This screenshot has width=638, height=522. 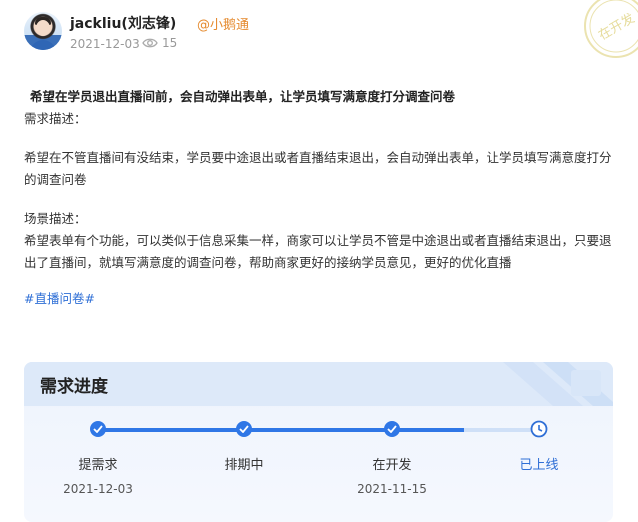 I want to click on progress-title: 需求进度, so click(x=74, y=387).